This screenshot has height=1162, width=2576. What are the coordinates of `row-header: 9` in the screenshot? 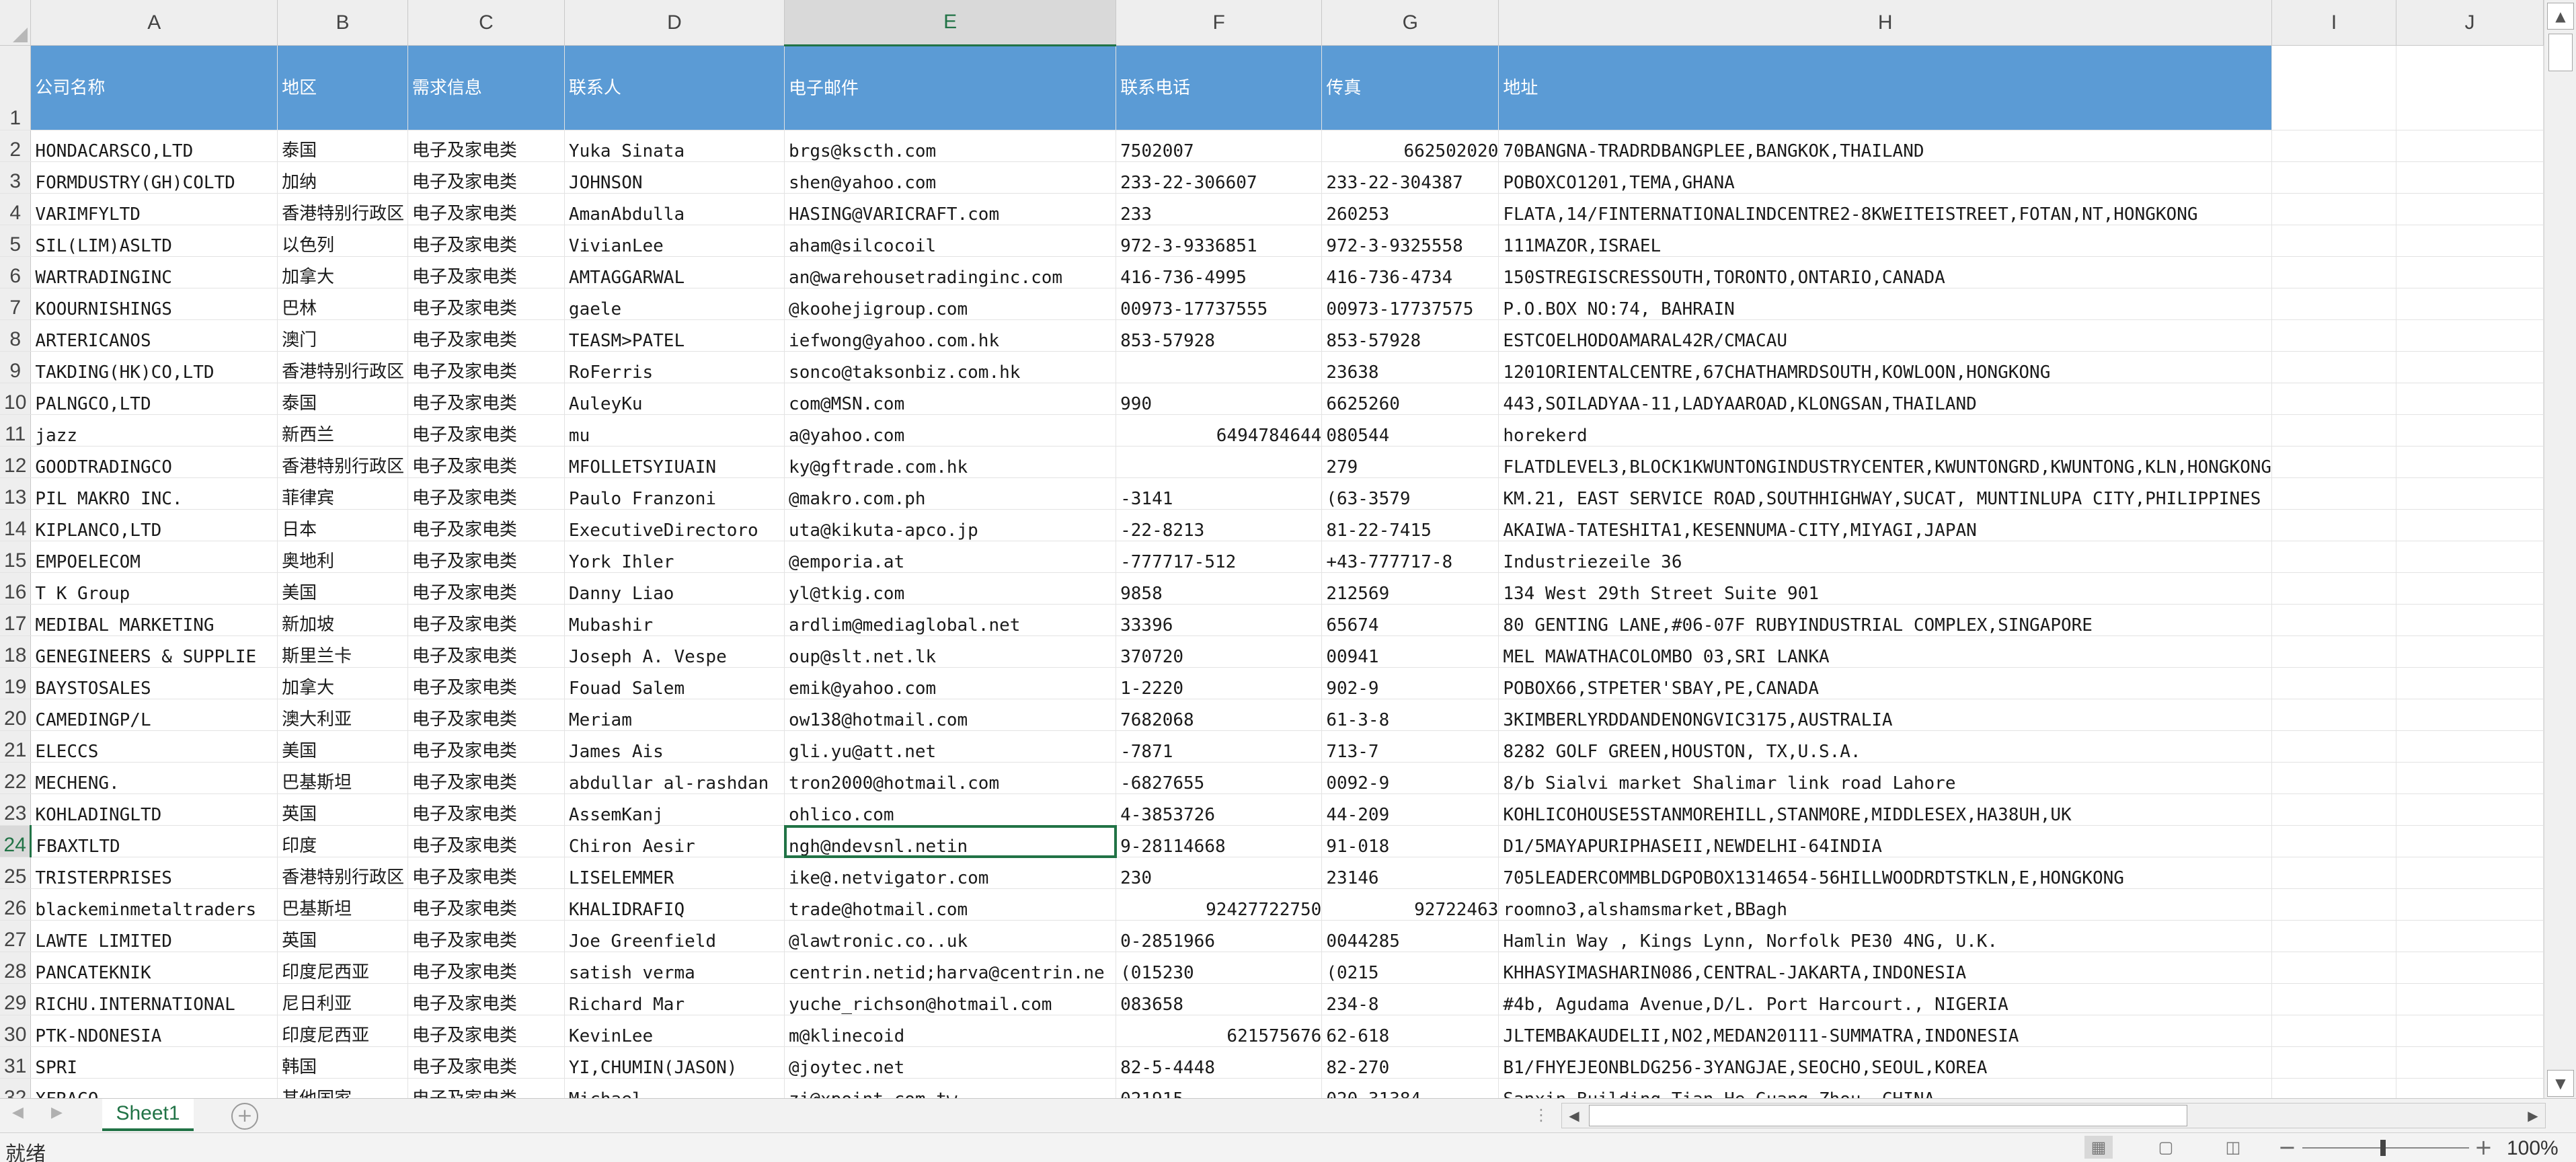 It's located at (16, 367).